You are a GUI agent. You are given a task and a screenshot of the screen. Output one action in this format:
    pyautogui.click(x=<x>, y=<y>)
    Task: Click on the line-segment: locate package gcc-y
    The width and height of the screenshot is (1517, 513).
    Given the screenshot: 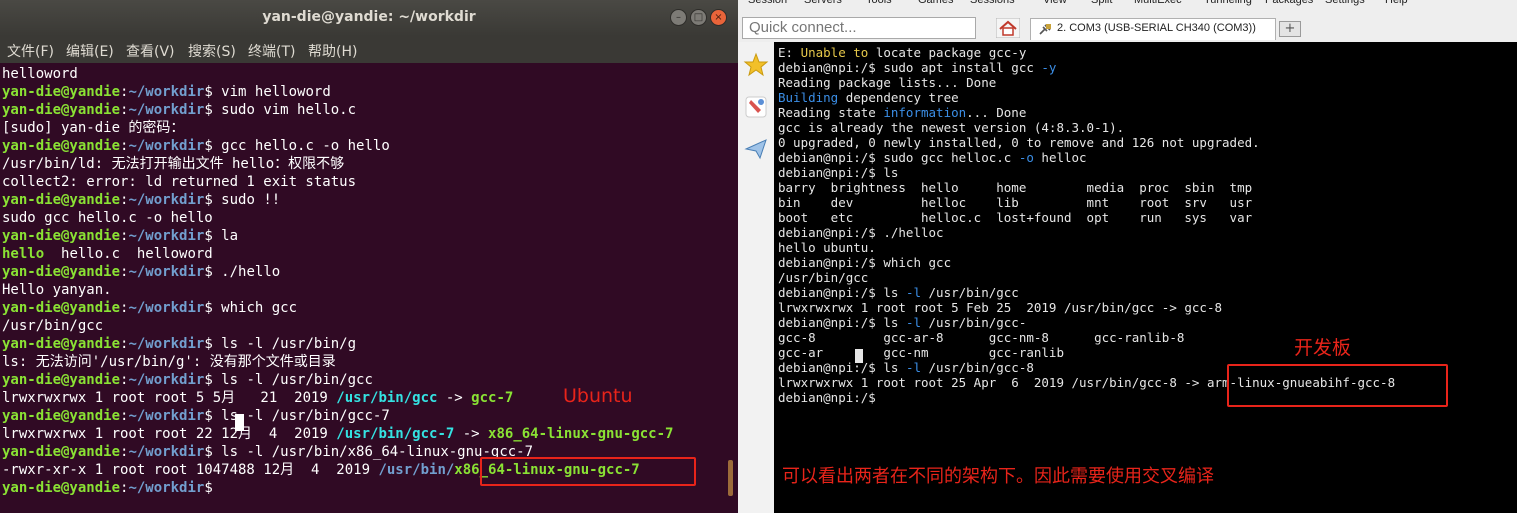 What is the action you would take?
    pyautogui.click(x=947, y=52)
    